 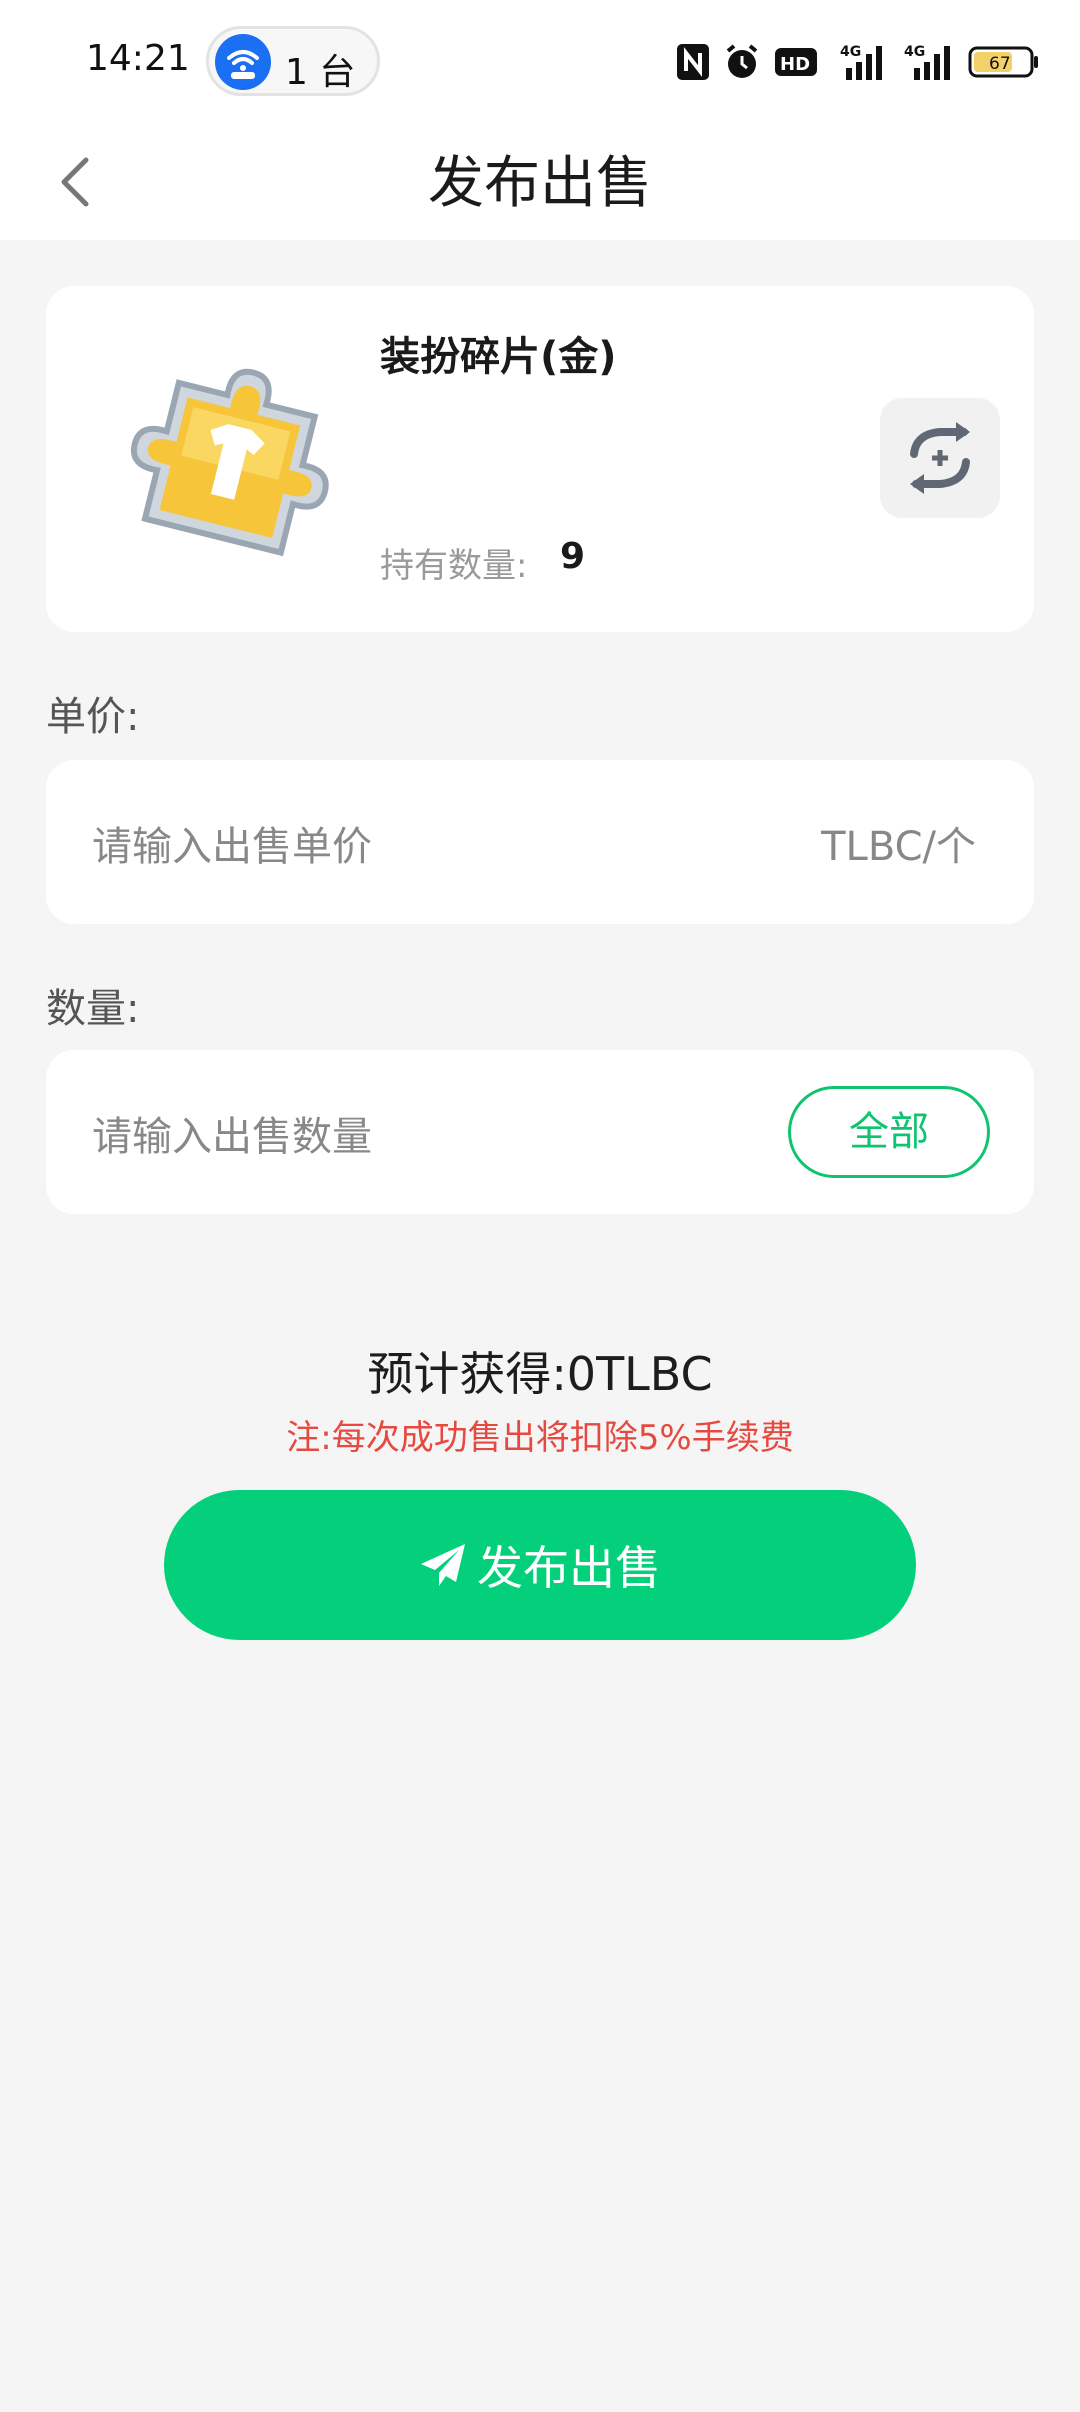 I want to click on publish-sale-label: 发布出售, so click(x=569, y=1568).